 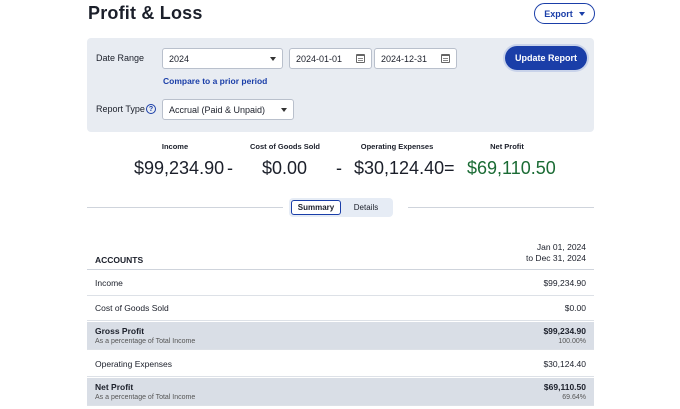 I want to click on net-profit-summary-value: $69,110.50, so click(x=511, y=168).